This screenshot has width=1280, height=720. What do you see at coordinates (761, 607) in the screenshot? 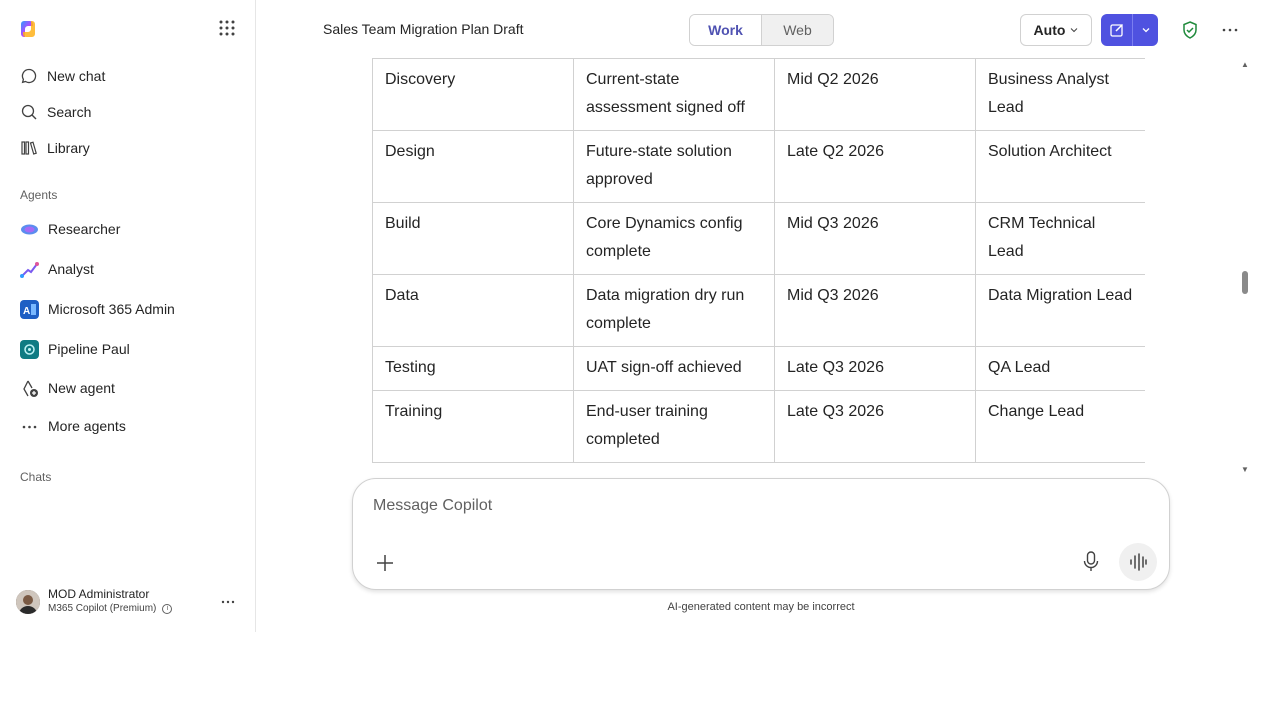
I see `ai-disclaimer: AI-generated content may be incorrect` at bounding box center [761, 607].